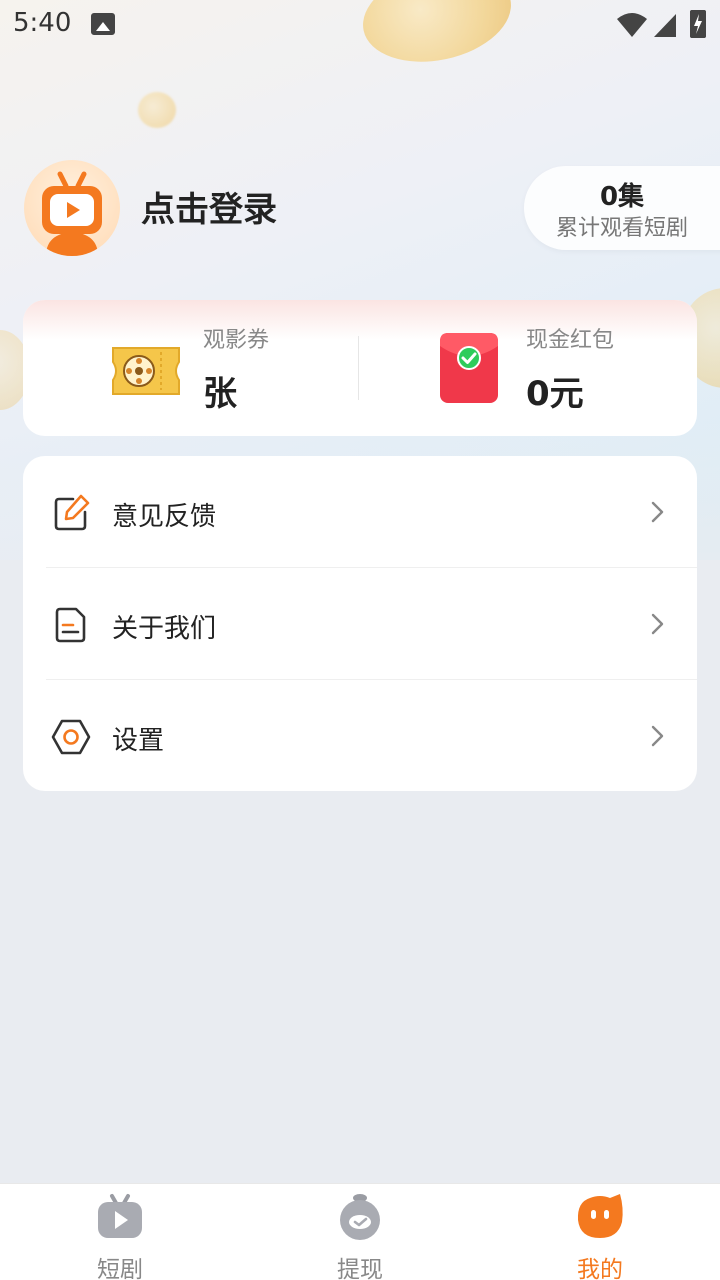 The image size is (720, 1280). I want to click on bottom-nav: 短剧 提现 我的, so click(360, 1231).